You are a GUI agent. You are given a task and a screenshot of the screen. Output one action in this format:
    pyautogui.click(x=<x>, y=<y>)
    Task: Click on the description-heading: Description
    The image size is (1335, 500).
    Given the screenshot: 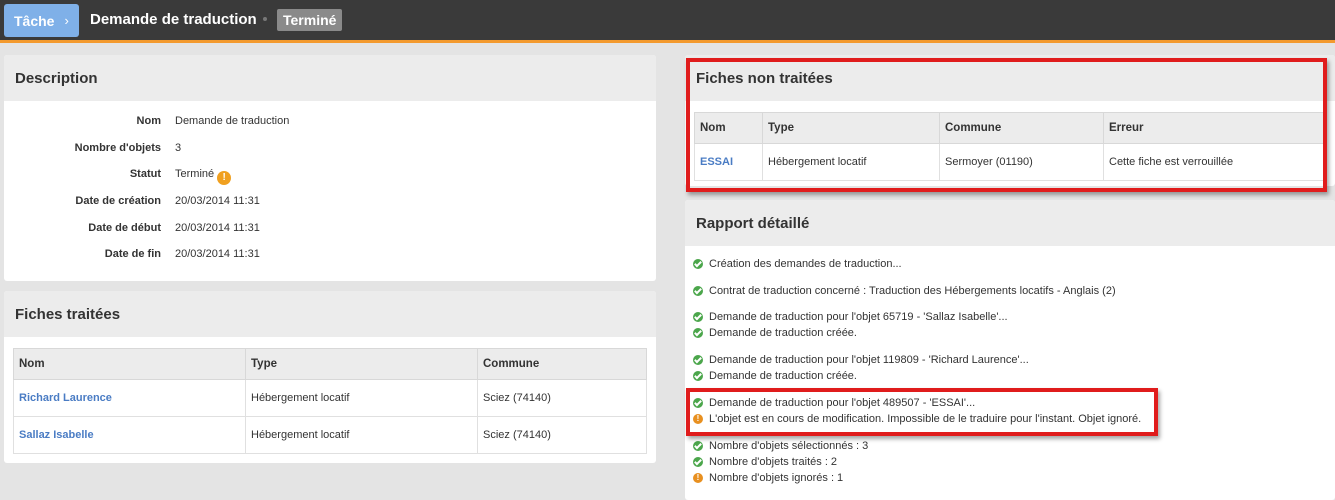 What is the action you would take?
    pyautogui.click(x=330, y=78)
    